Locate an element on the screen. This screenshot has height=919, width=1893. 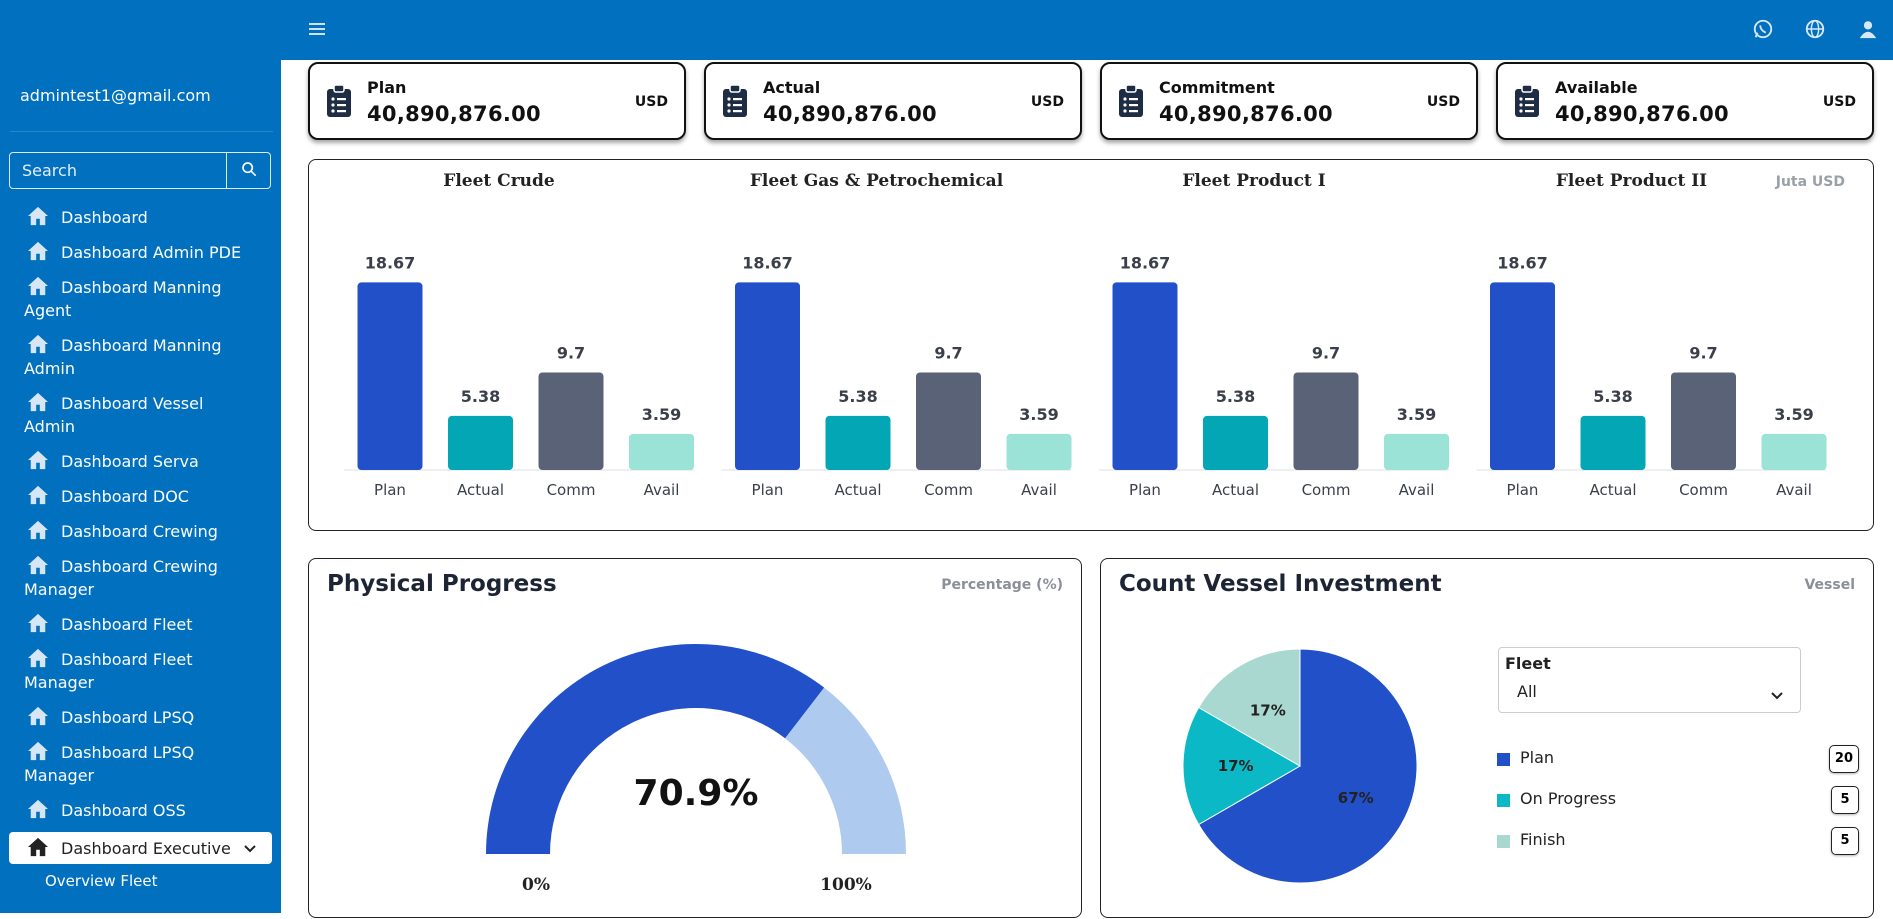
bar-data-label: 5.38 is located at coordinates (857, 396).